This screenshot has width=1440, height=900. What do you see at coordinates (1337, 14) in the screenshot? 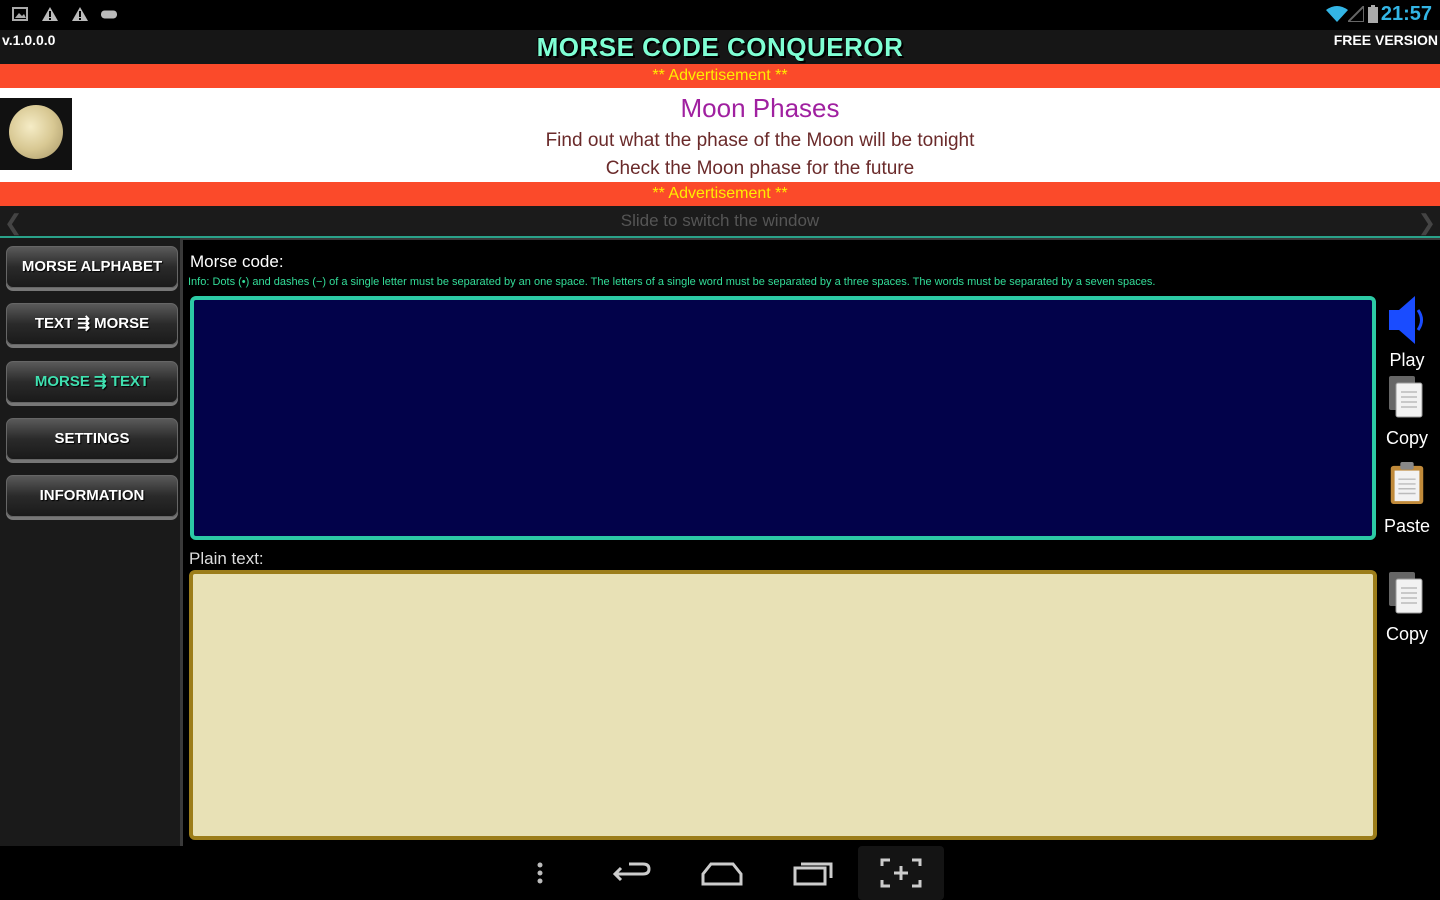
I see `wifi-icon` at bounding box center [1337, 14].